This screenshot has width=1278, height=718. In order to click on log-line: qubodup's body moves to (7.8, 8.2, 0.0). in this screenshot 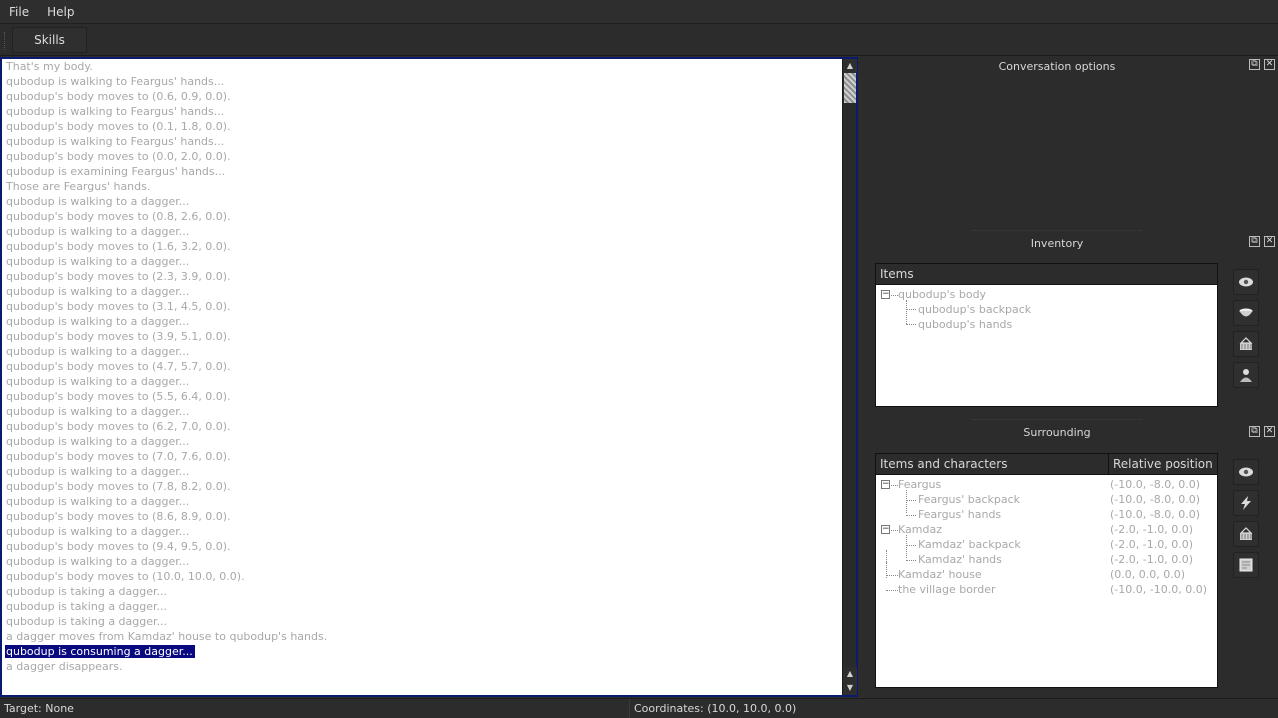, I will do `click(424, 486)`.